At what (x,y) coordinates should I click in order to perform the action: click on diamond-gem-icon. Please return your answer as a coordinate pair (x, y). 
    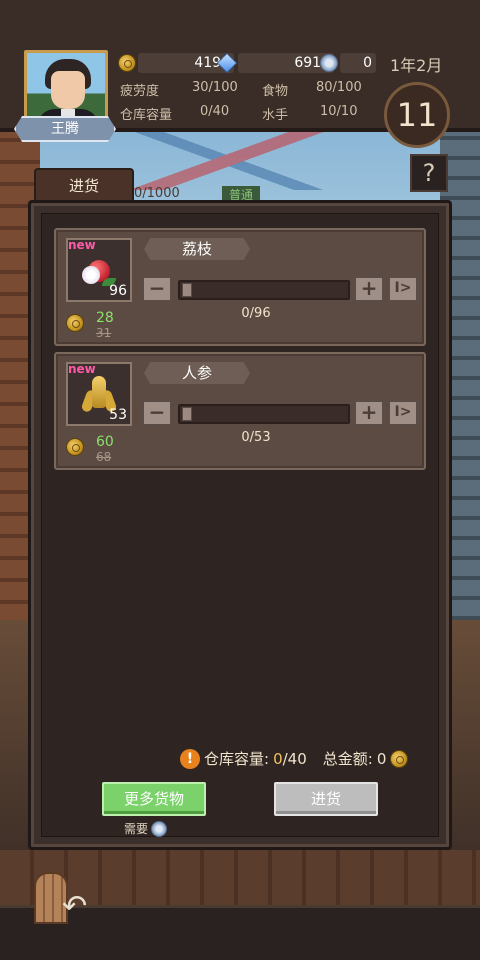
    Looking at the image, I should click on (227, 63).